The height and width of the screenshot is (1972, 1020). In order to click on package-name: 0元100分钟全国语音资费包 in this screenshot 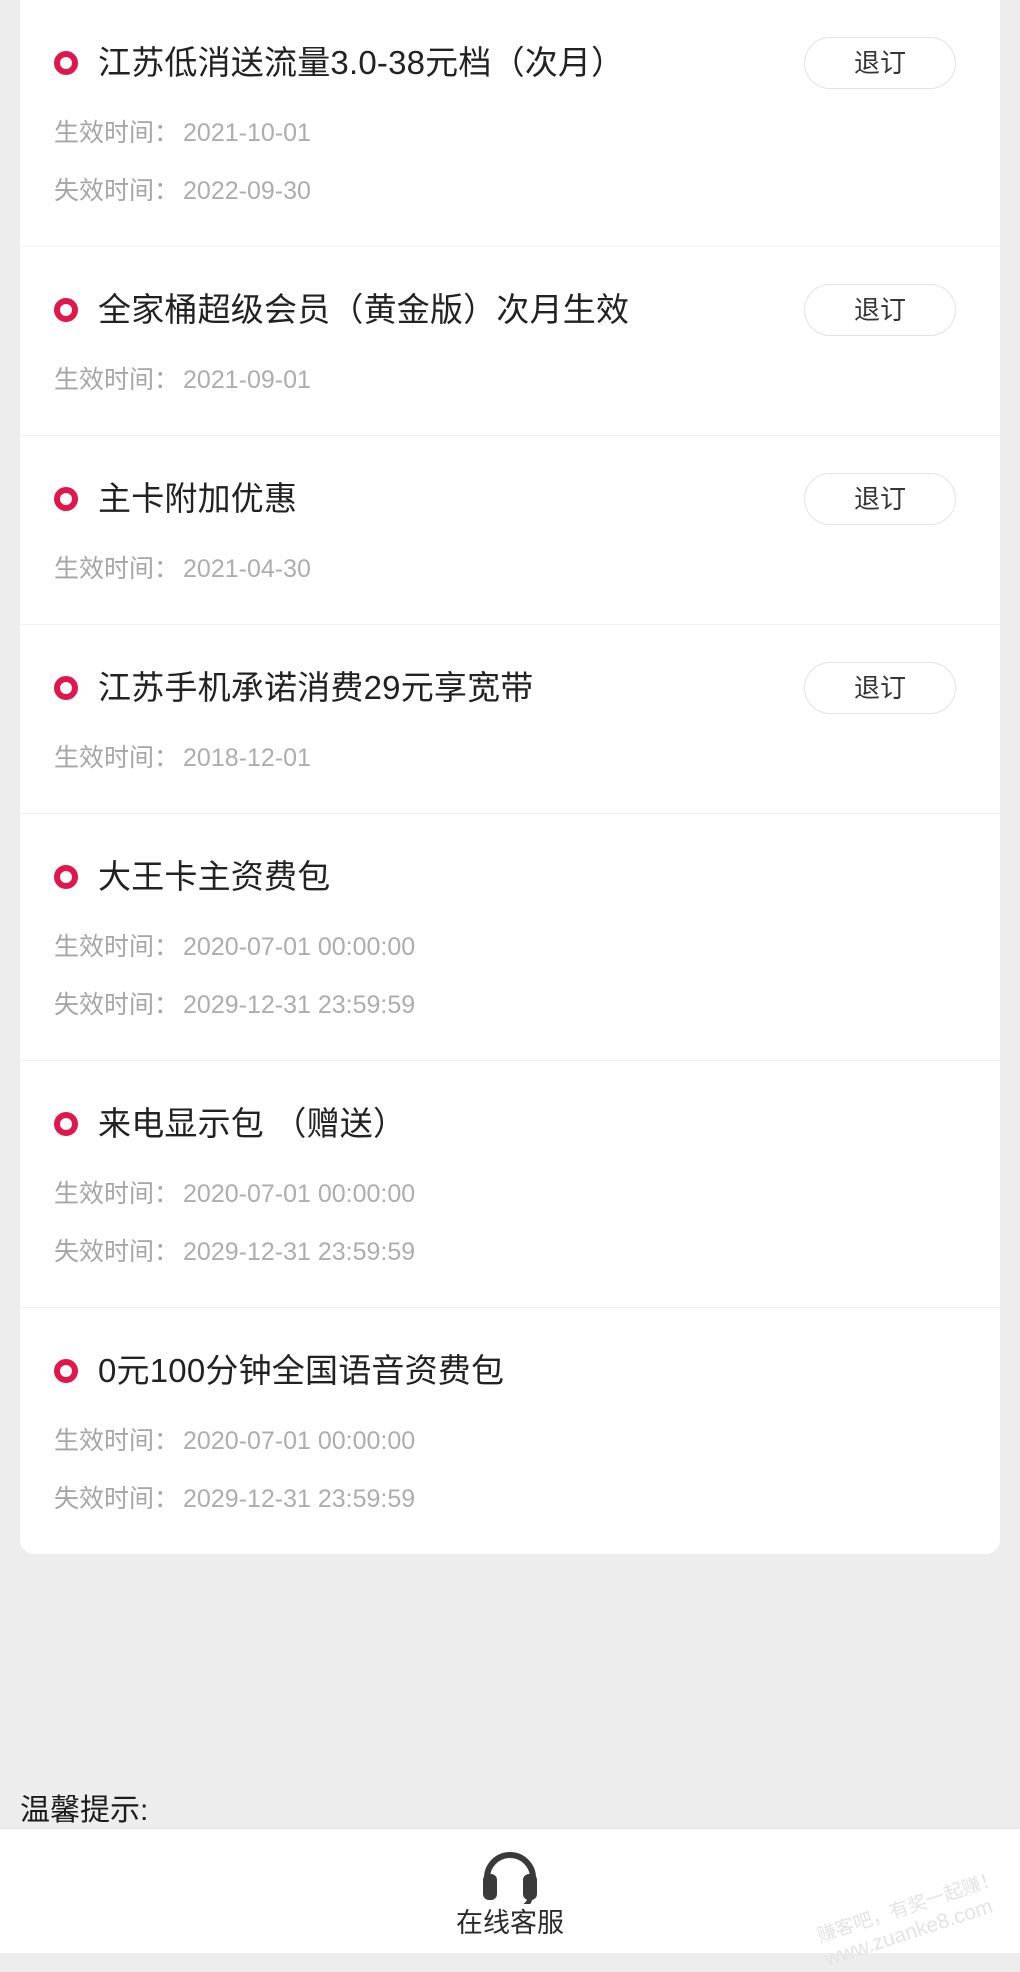, I will do `click(301, 1370)`.